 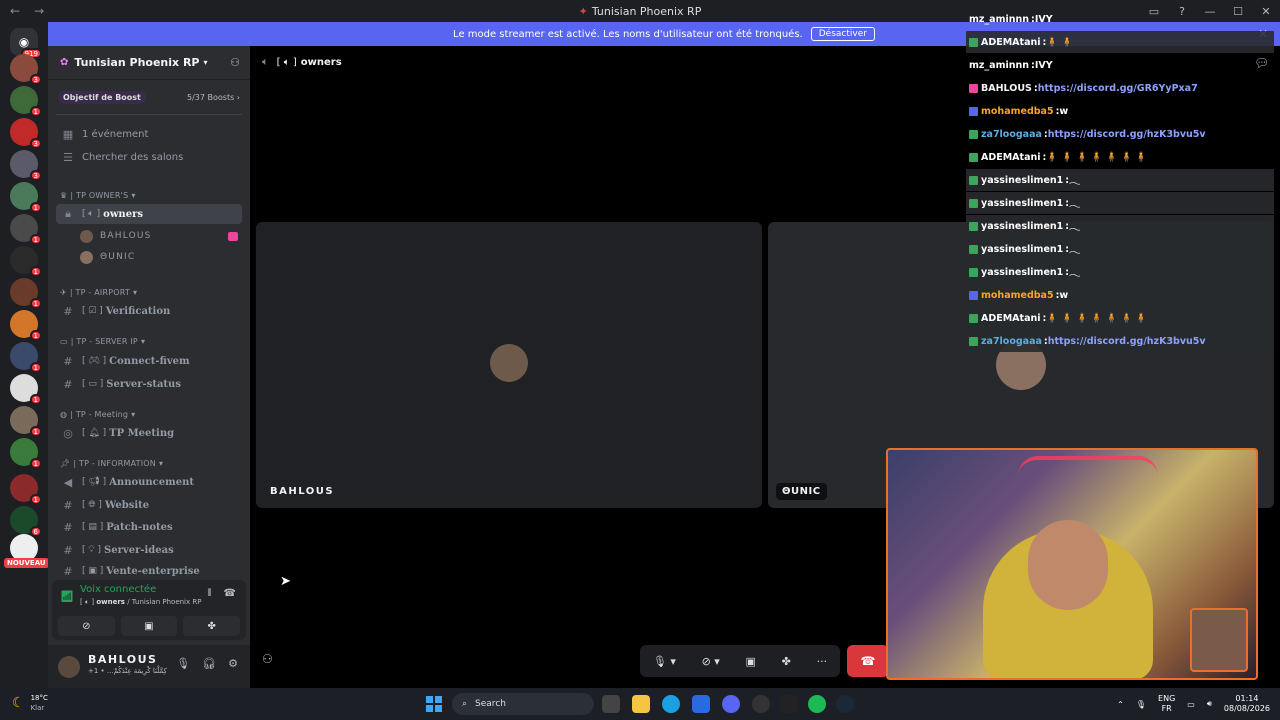 What do you see at coordinates (230, 593) in the screenshot?
I see `disconnect-icon: ☎` at bounding box center [230, 593].